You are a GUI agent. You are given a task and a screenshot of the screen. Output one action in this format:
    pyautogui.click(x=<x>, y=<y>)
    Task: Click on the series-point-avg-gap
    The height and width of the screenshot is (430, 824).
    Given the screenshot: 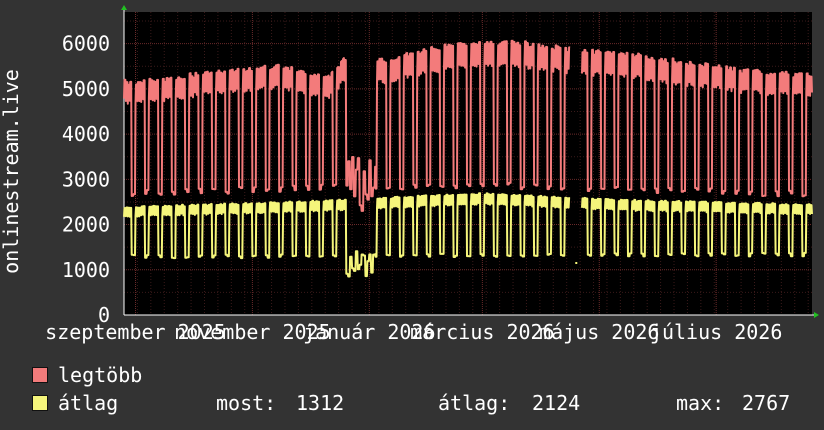 What is the action you would take?
    pyautogui.click(x=576, y=262)
    